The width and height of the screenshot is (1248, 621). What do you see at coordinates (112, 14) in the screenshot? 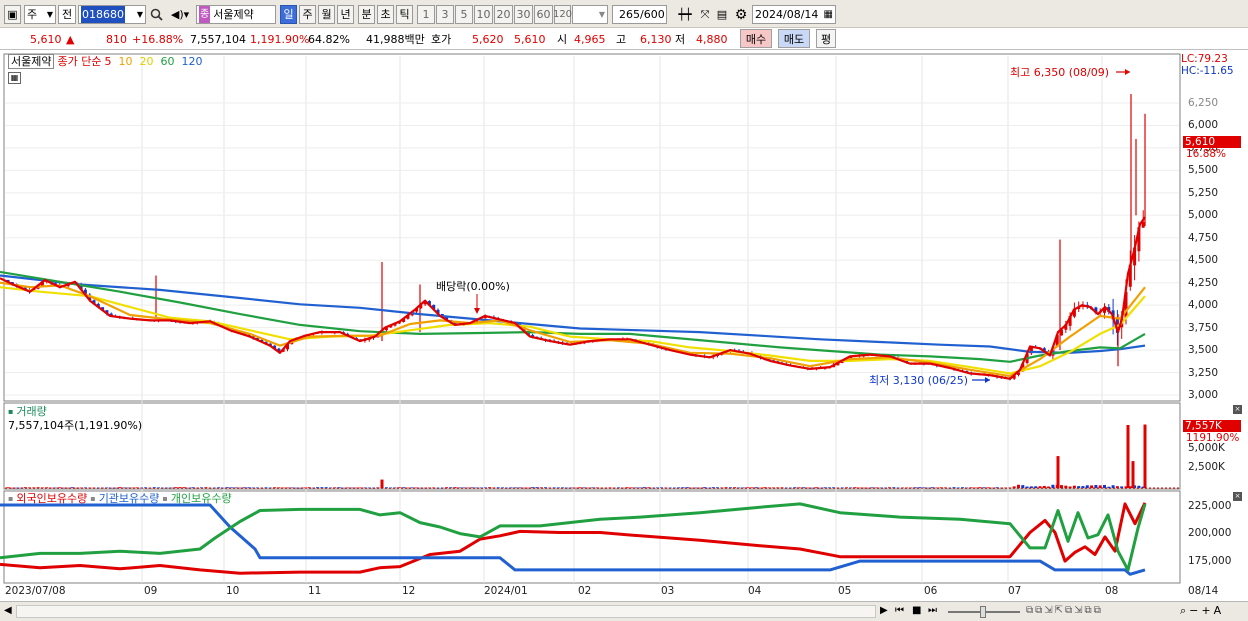
I see `stock-code-input: 018680 ▼` at bounding box center [112, 14].